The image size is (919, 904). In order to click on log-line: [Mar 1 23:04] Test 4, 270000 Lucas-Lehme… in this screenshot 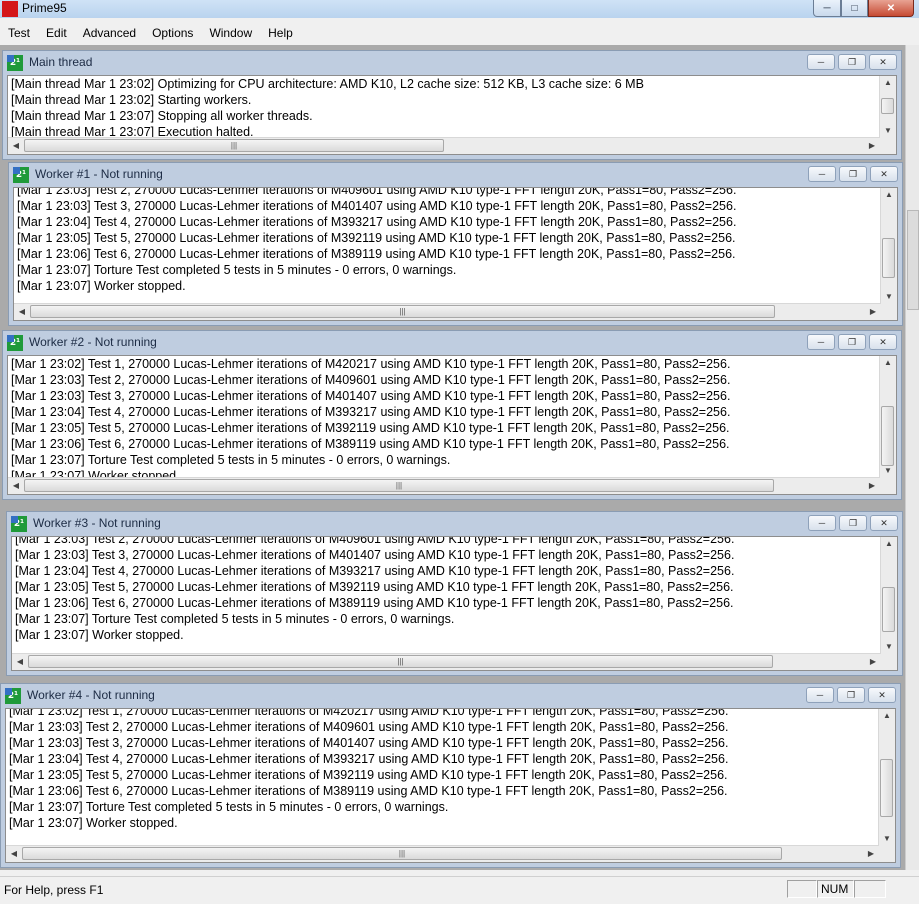, I will do `click(371, 412)`.